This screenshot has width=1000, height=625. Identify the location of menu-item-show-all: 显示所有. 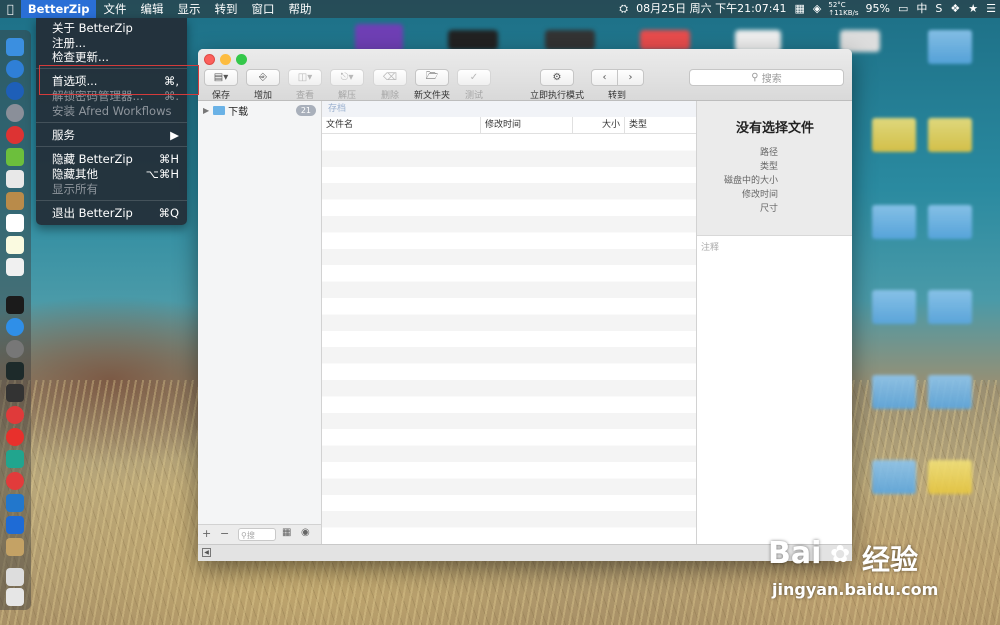
(115, 189).